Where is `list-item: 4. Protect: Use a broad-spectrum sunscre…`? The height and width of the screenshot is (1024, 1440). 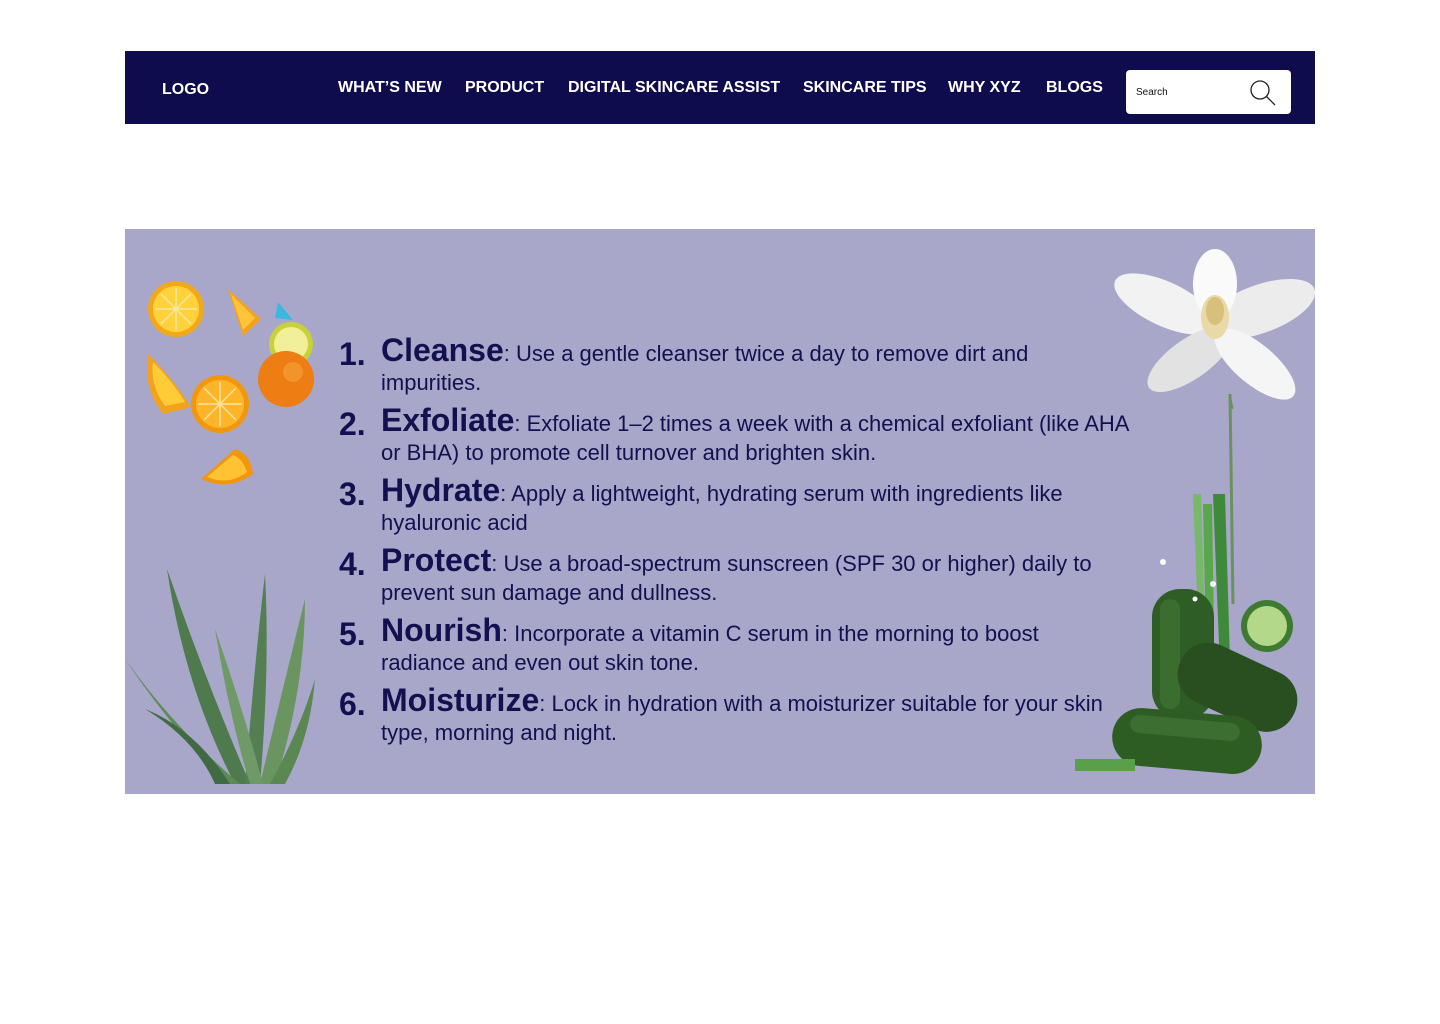 list-item: 4. Protect: Use a broad-spectrum sunscre… is located at coordinates (734, 575).